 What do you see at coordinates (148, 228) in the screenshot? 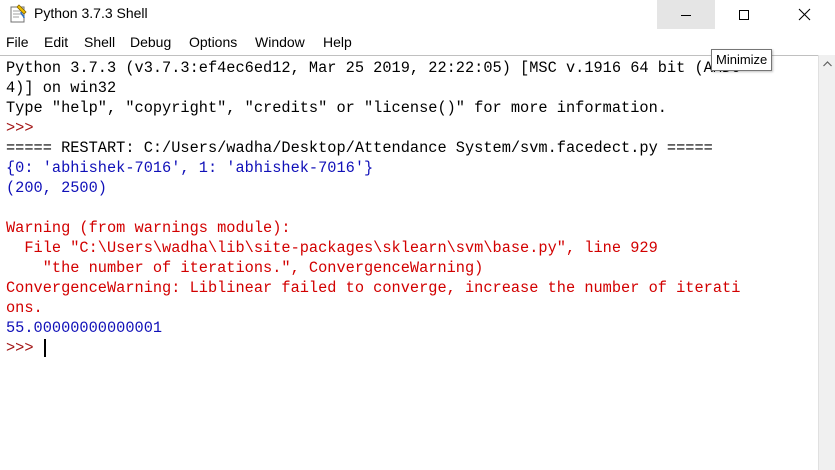
I see `shell-error-line: Warning (from warnings module):` at bounding box center [148, 228].